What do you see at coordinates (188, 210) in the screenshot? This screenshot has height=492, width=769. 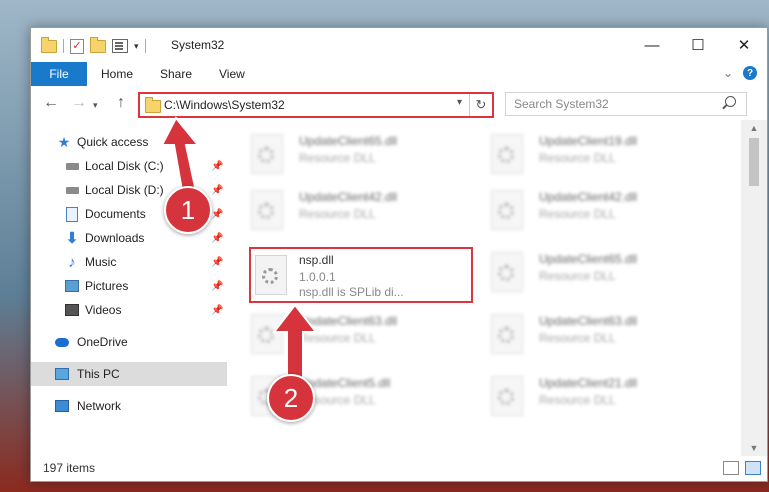 I see `step-1-badge: 1` at bounding box center [188, 210].